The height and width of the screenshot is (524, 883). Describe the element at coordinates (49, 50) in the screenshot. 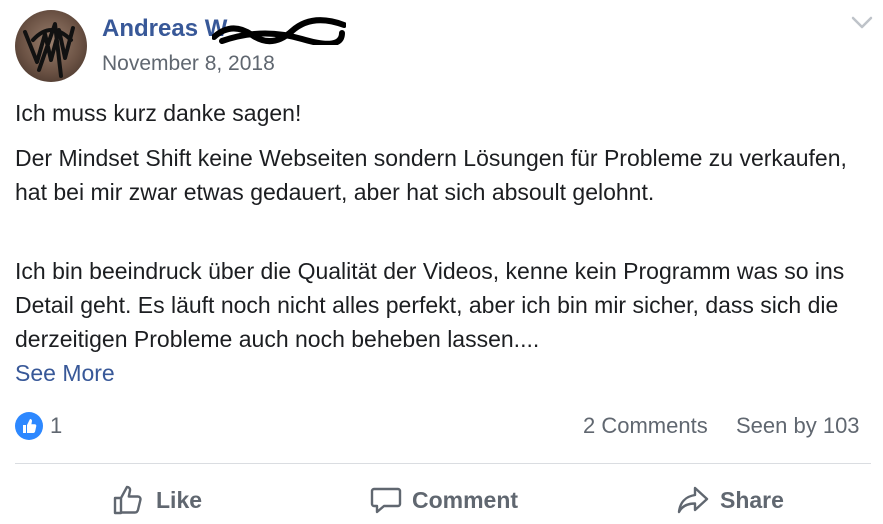

I see `avatar-scribble` at that location.